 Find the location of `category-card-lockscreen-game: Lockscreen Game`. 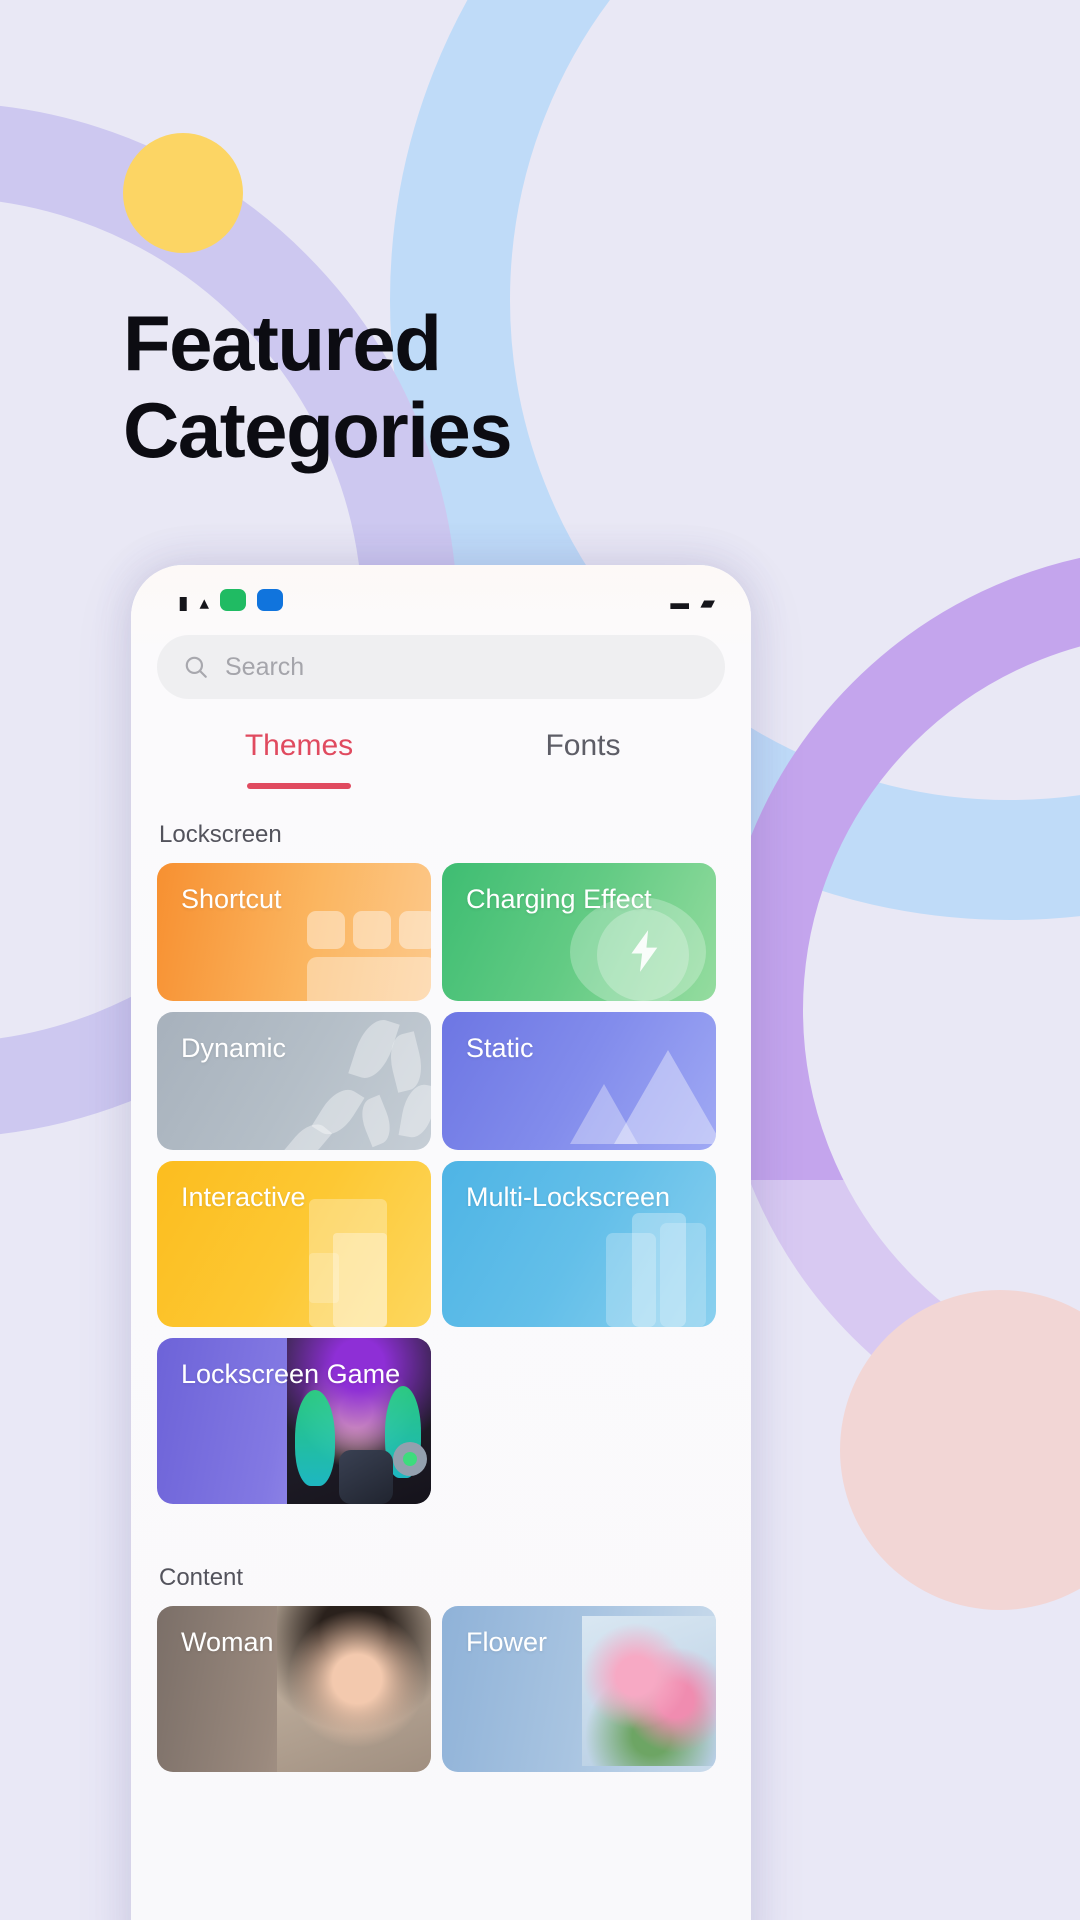

category-card-lockscreen-game: Lockscreen Game is located at coordinates (294, 1421).